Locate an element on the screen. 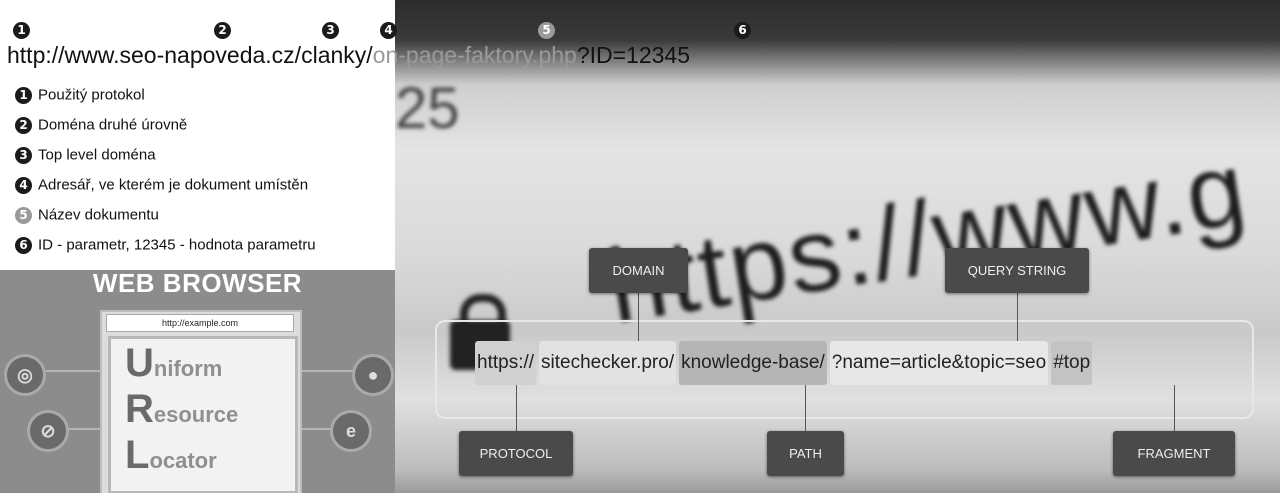 The height and width of the screenshot is (493, 1280). marker-1: 1 is located at coordinates (21, 30).